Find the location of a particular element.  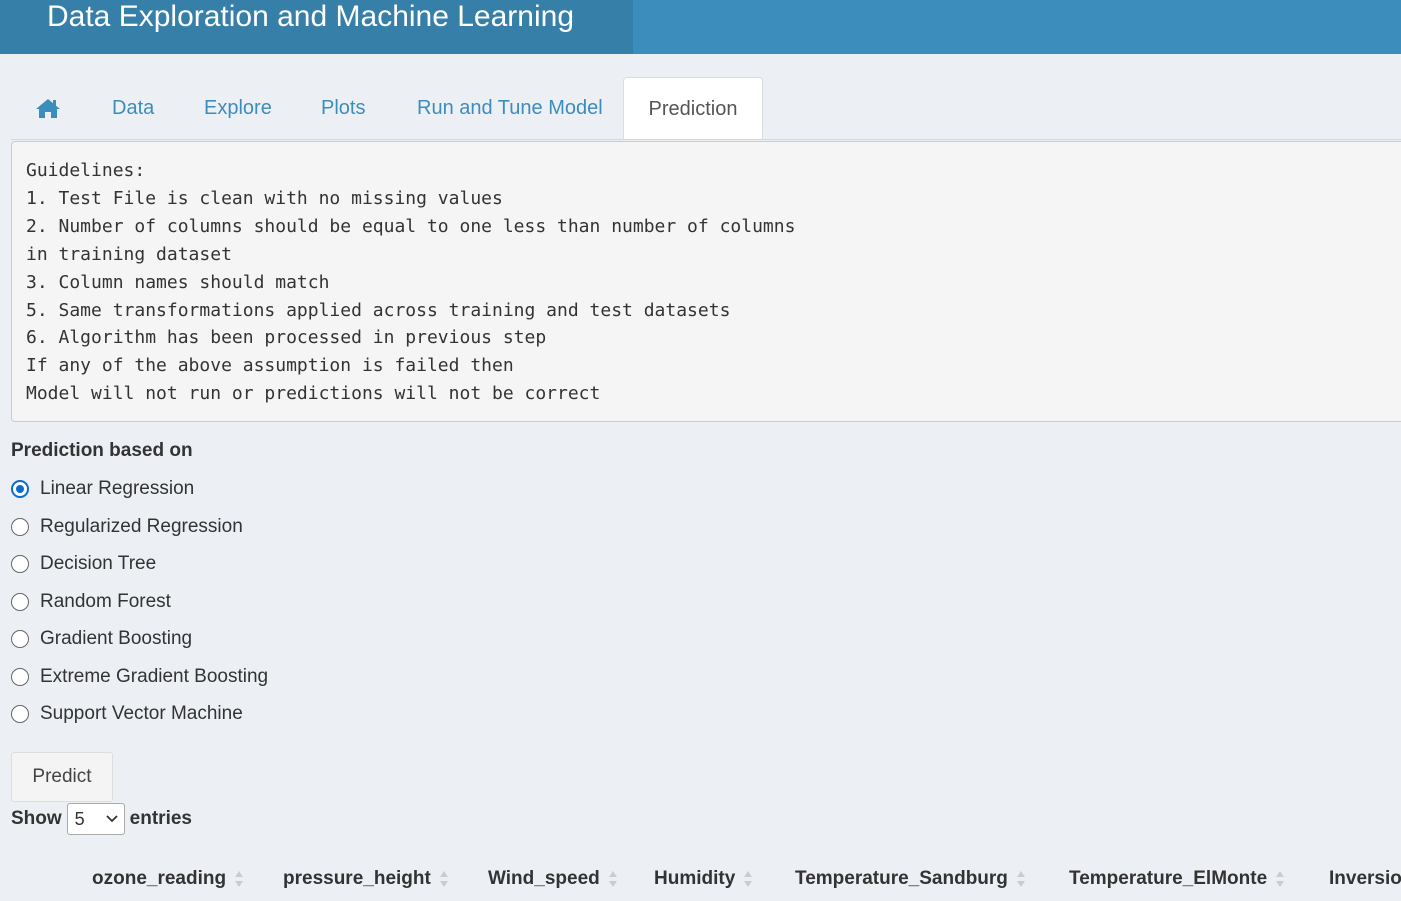

tab-explore: Explore is located at coordinates (238, 108).